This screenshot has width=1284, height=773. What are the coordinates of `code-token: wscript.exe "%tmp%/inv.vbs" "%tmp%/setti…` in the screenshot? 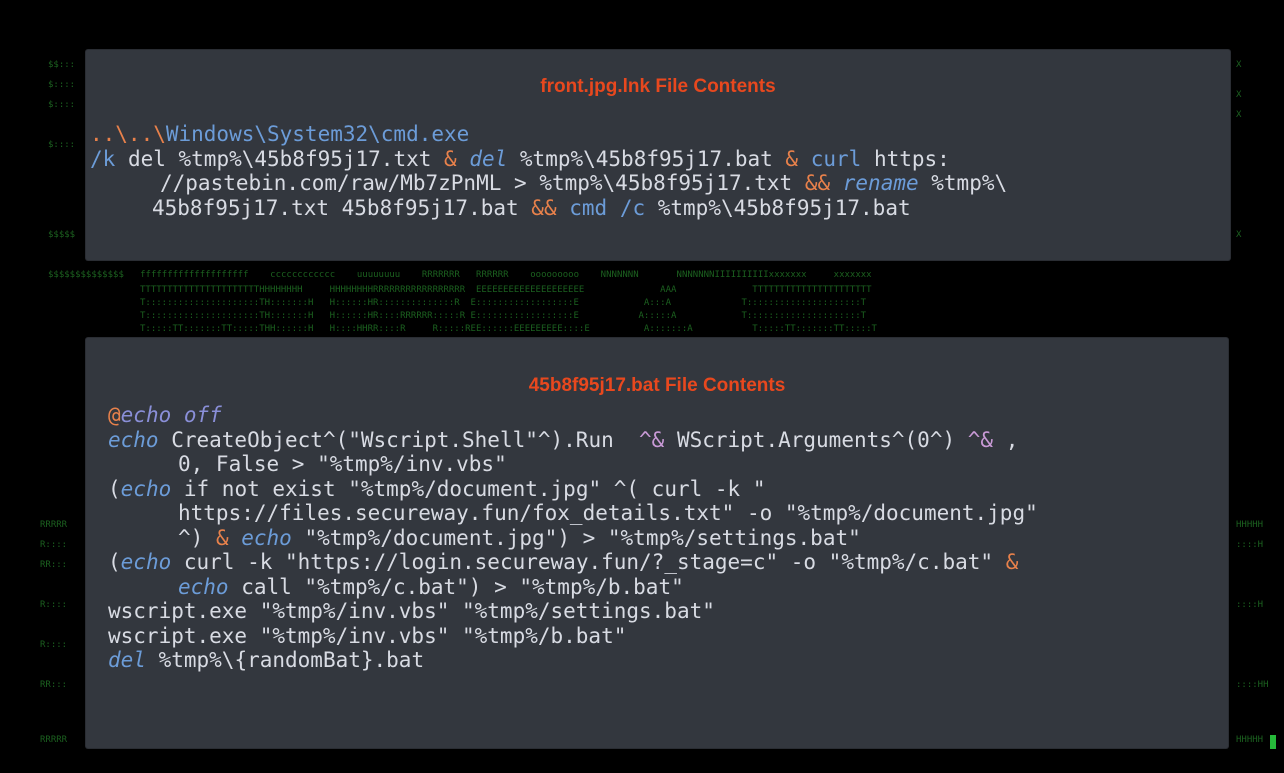 It's located at (411, 611).